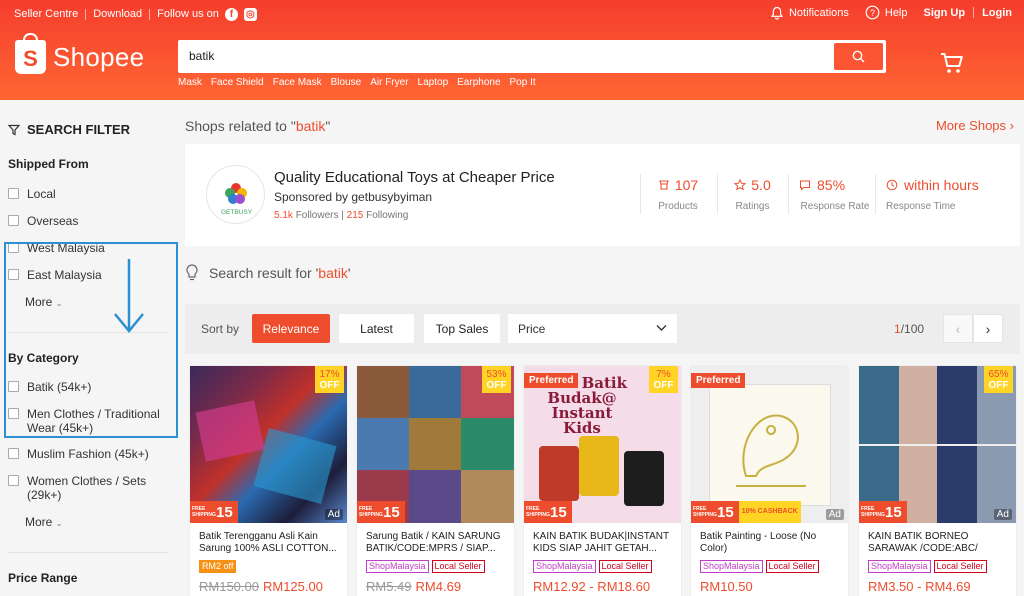  What do you see at coordinates (88, 221) in the screenshot?
I see `filter-option-overseas: Overseas` at bounding box center [88, 221].